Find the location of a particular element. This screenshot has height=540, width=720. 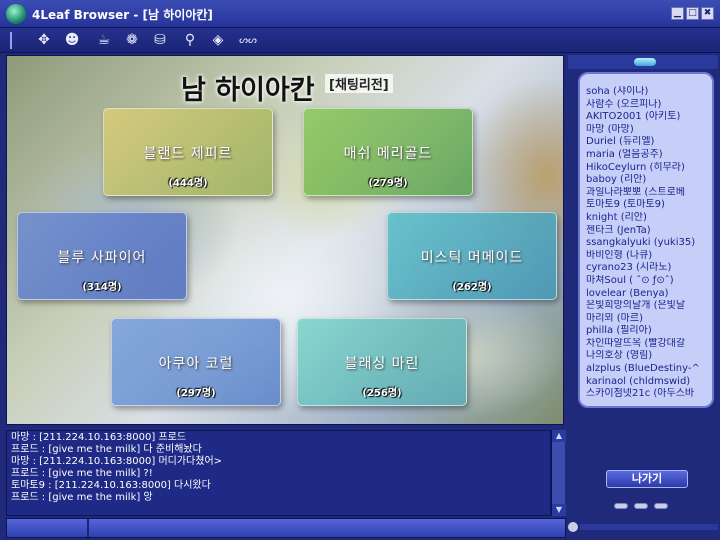

room-count: (256명) is located at coordinates (382, 393).